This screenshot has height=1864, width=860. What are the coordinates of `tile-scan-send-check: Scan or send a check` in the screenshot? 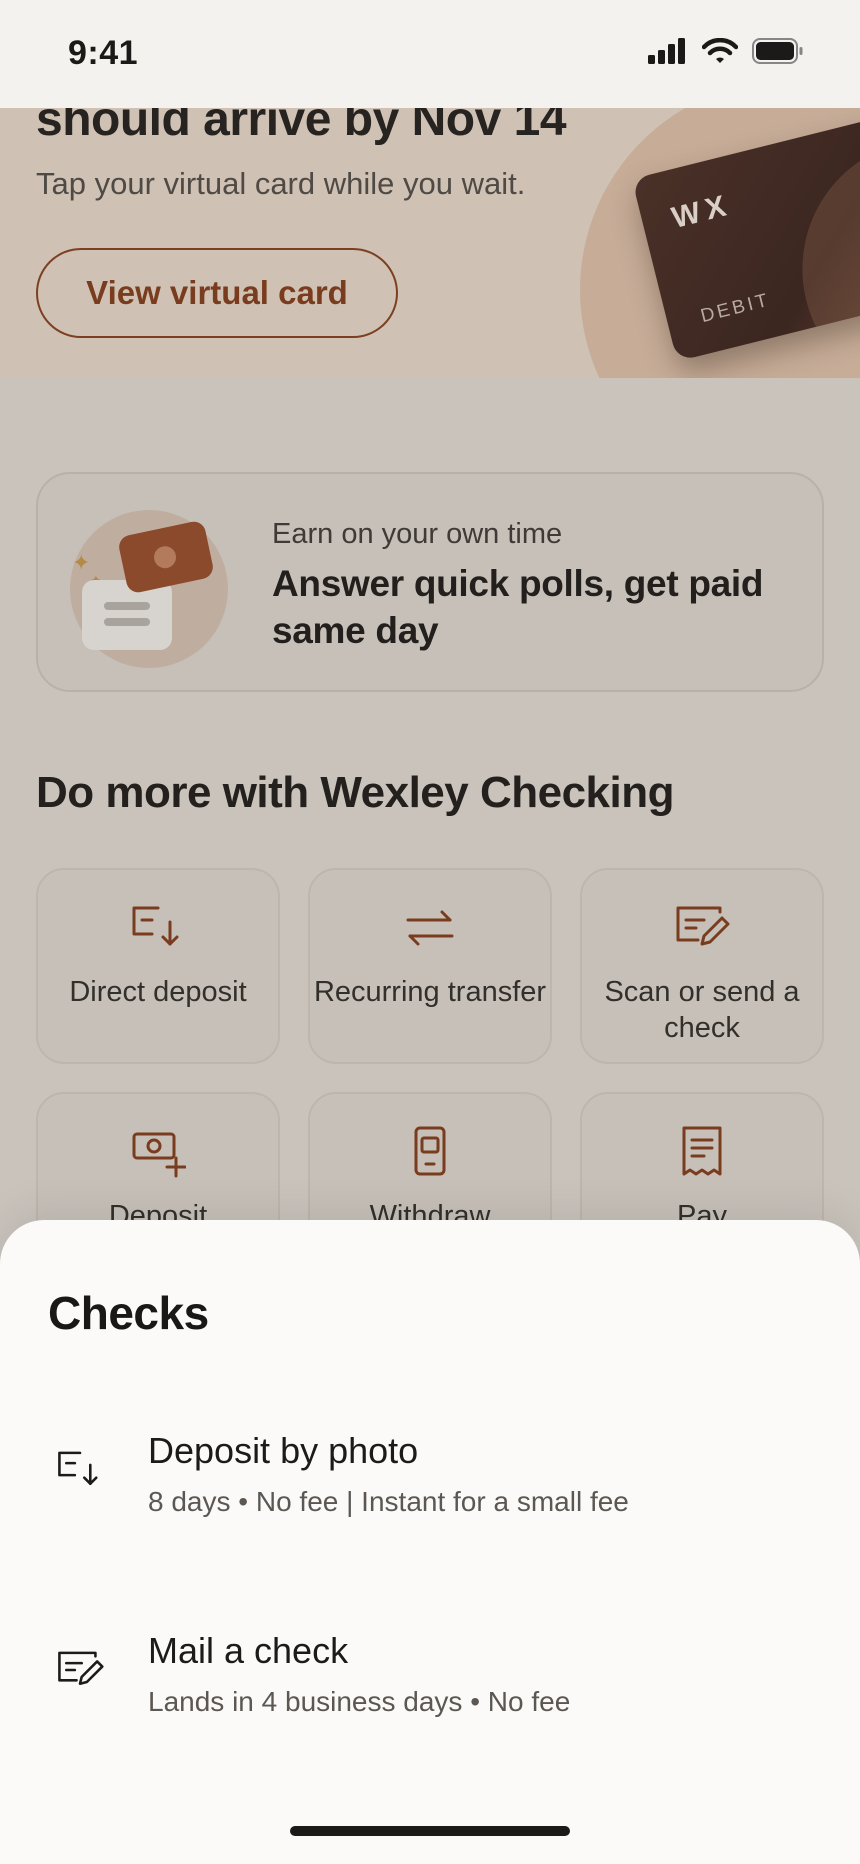 It's located at (702, 966).